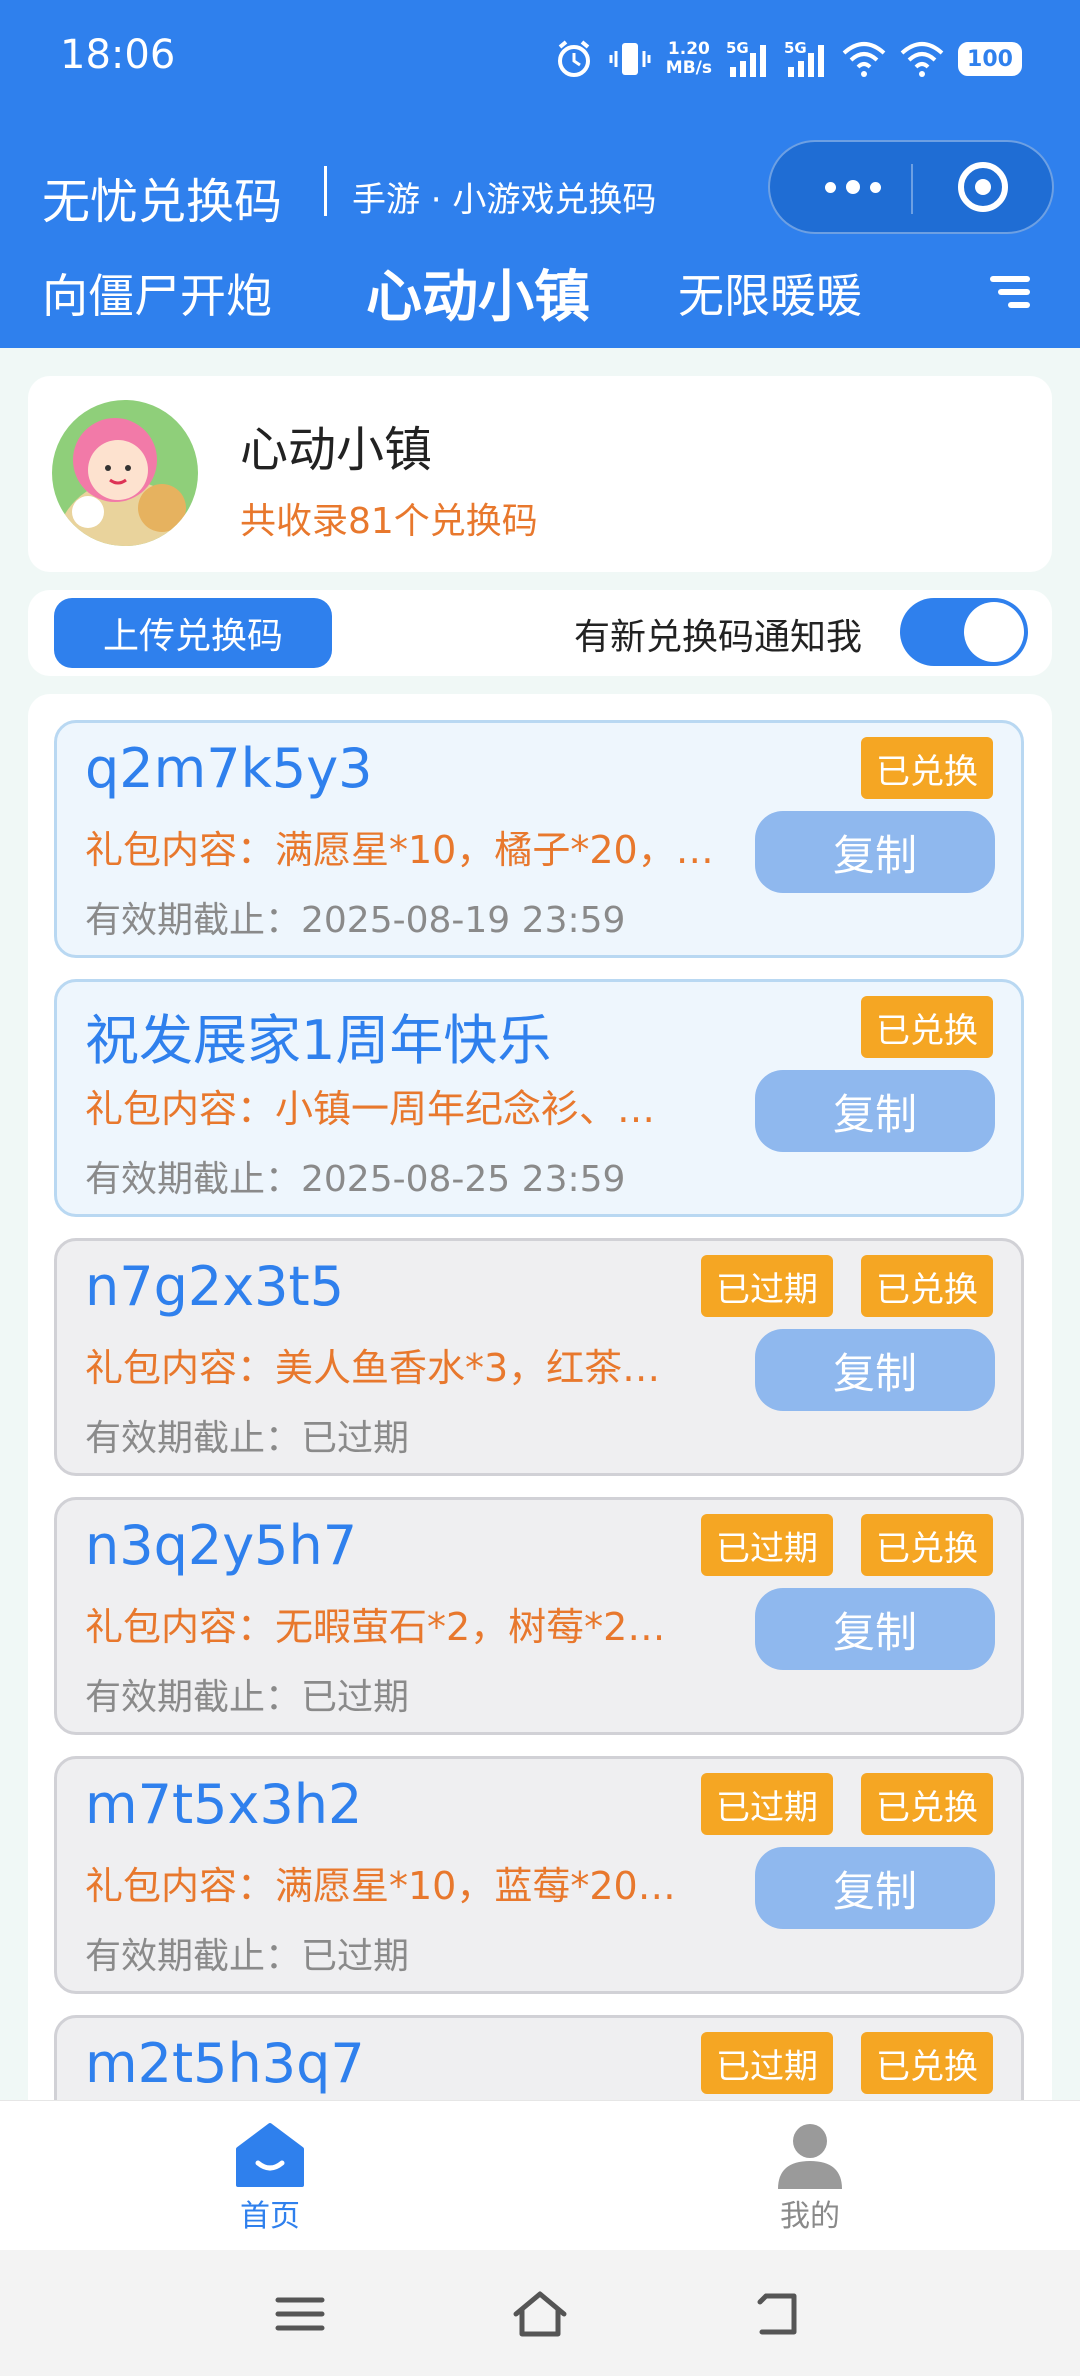  I want to click on nav-mine-label: 我的, so click(810, 2216).